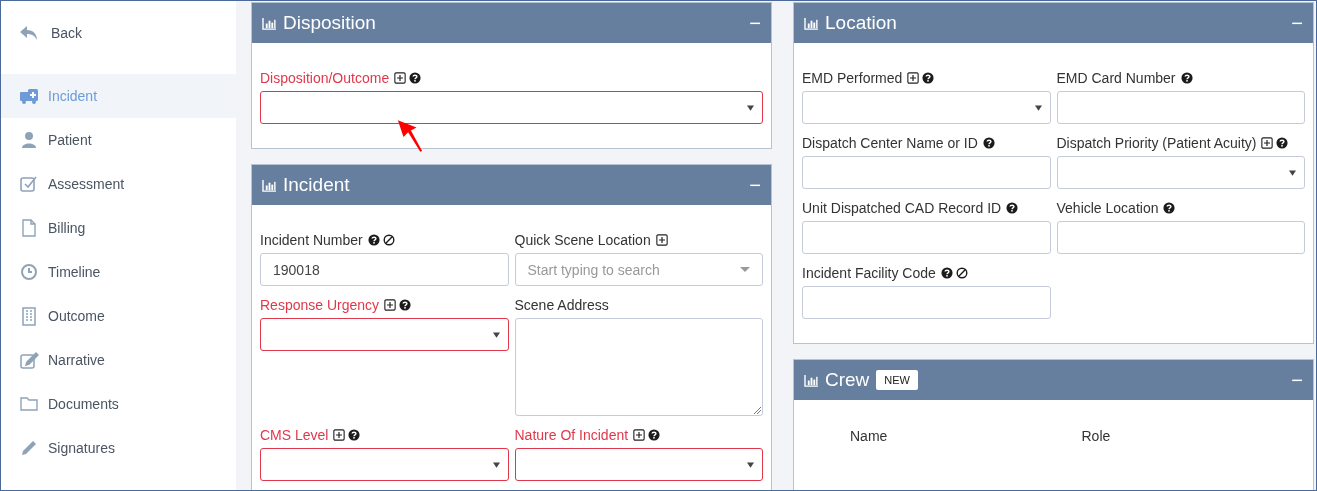  I want to click on clock-icon, so click(29, 272).